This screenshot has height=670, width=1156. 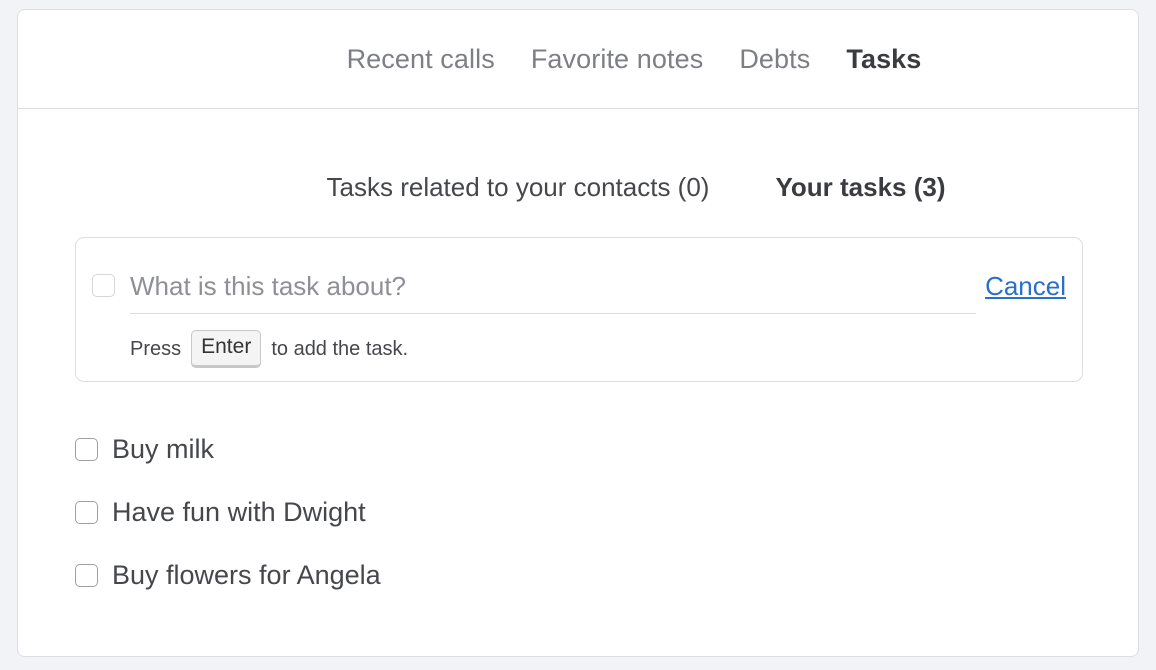 I want to click on task-item: Have fun with Dwight, so click(x=228, y=512).